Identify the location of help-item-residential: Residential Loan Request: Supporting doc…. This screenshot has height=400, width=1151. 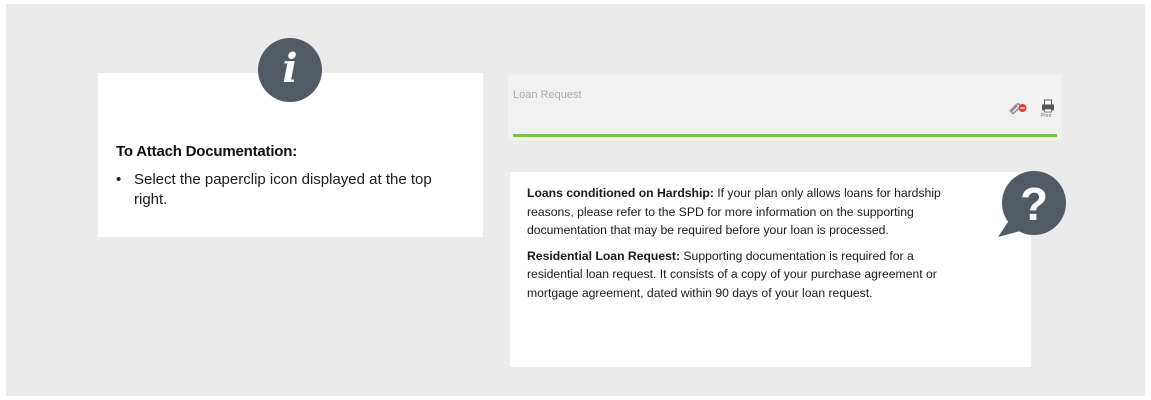
(747, 275).